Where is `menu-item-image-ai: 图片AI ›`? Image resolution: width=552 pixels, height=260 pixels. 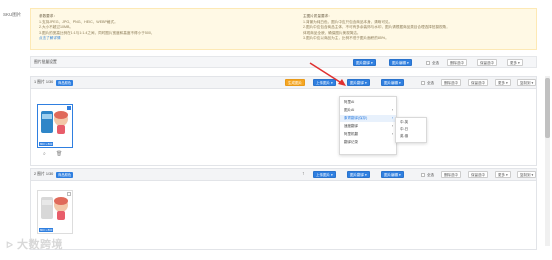
menu-item-image-ai: 图片AI › is located at coordinates (368, 110).